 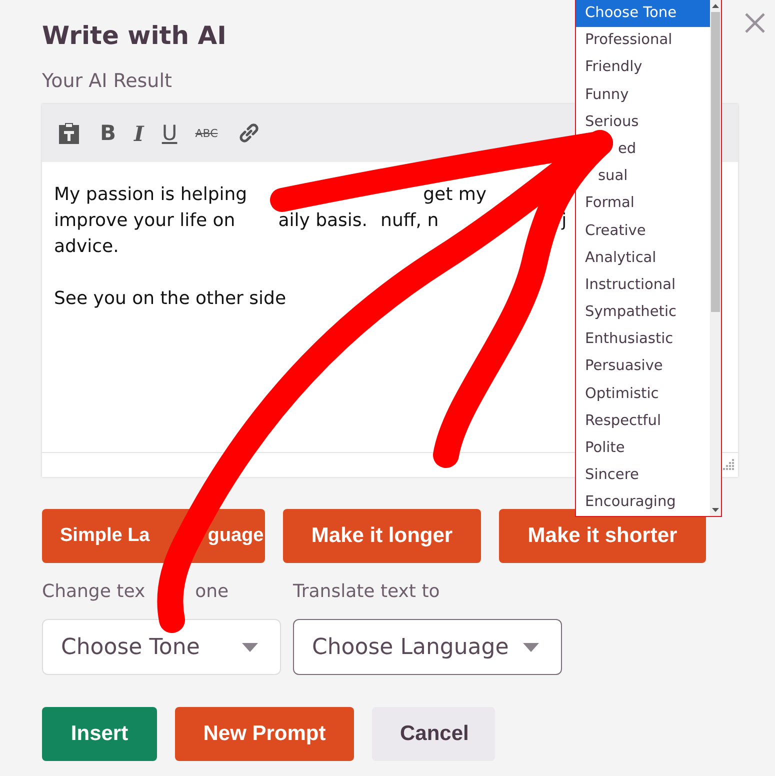 What do you see at coordinates (624, 366) in the screenshot?
I see `dropdown-option: Persuasive` at bounding box center [624, 366].